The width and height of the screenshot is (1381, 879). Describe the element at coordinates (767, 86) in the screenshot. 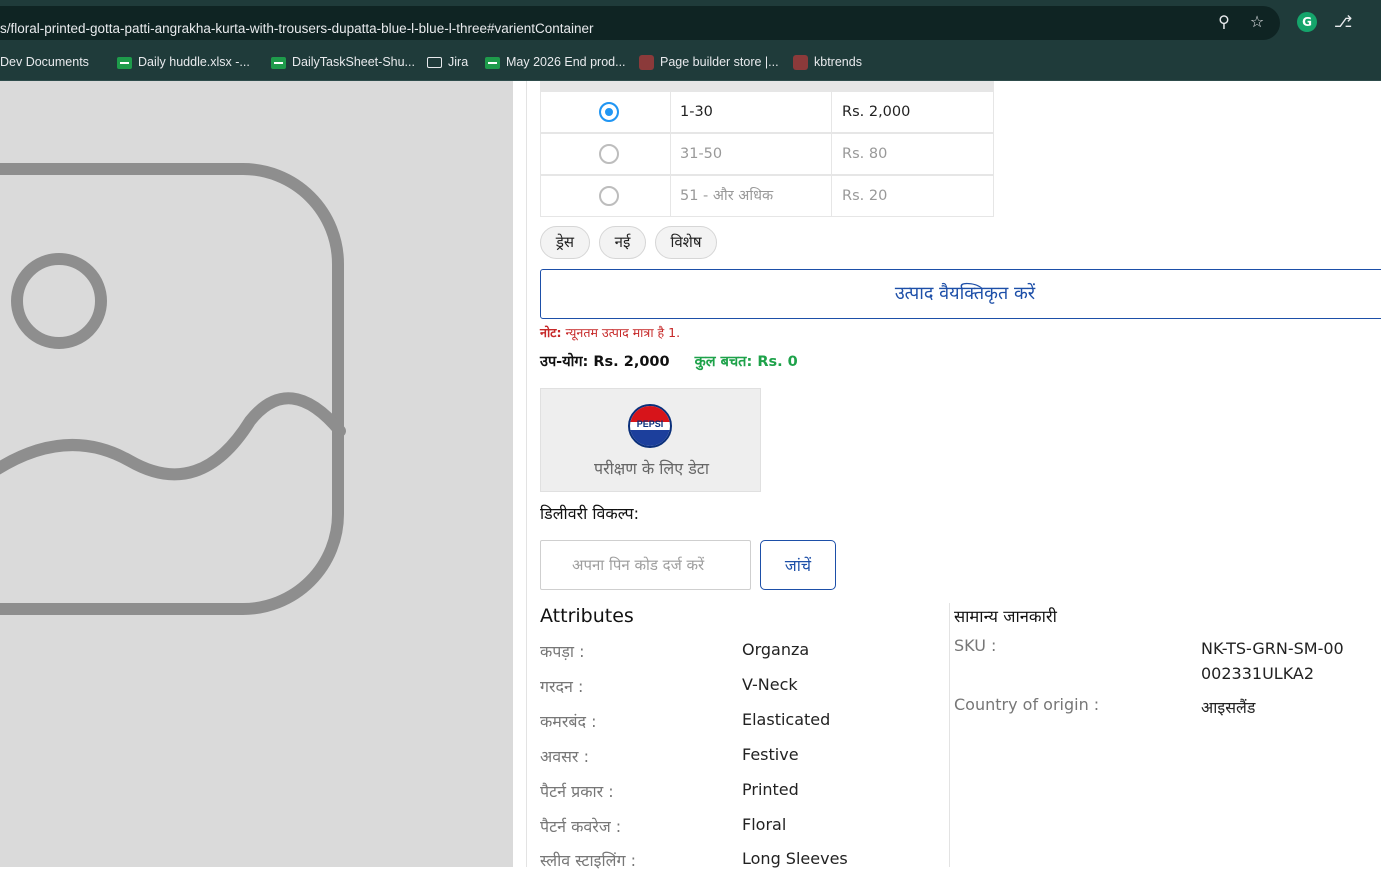

I see `pricing-table-header` at that location.